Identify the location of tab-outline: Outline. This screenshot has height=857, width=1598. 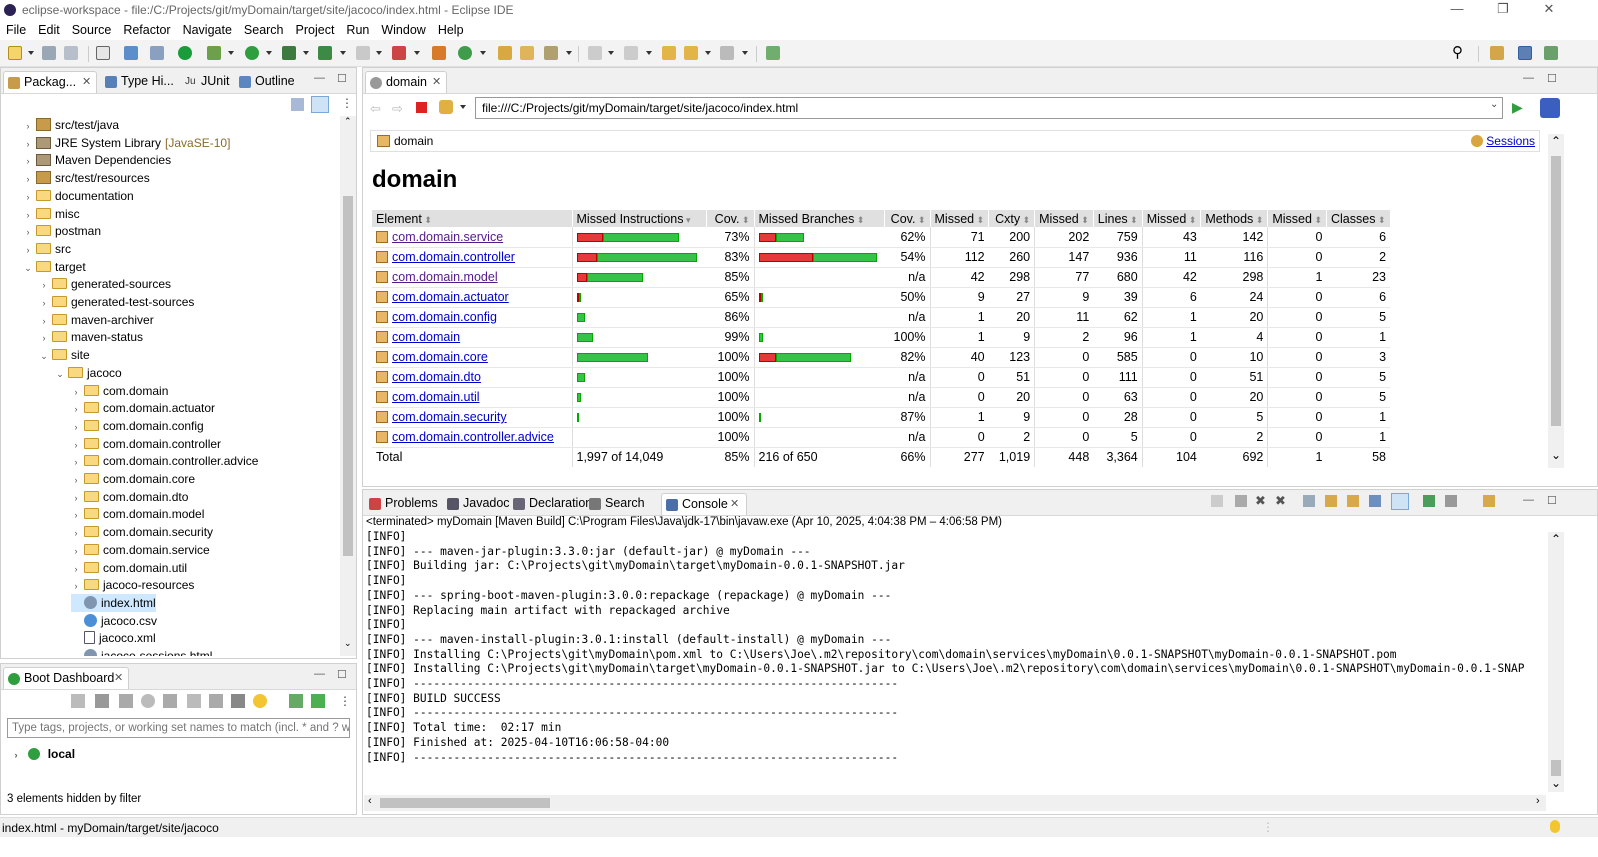
(269, 82).